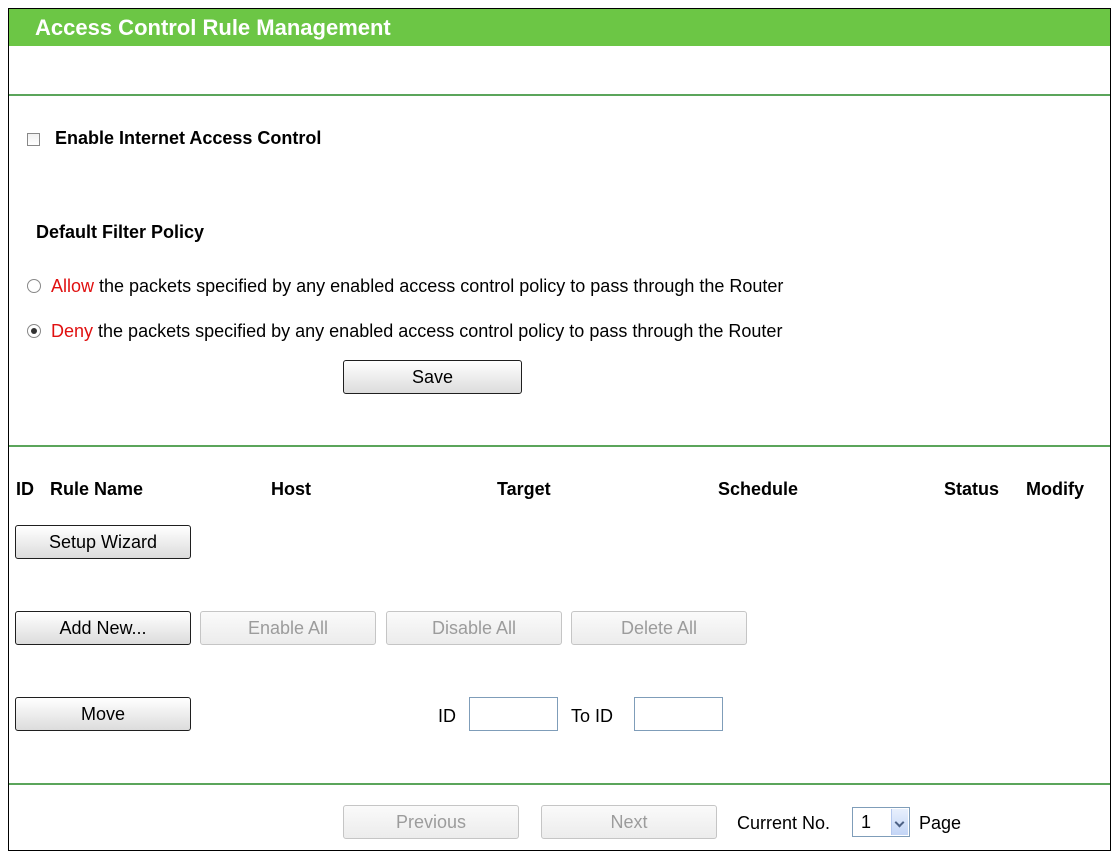 This screenshot has height=857, width=1118. I want to click on move-id-label: ID, so click(447, 716).